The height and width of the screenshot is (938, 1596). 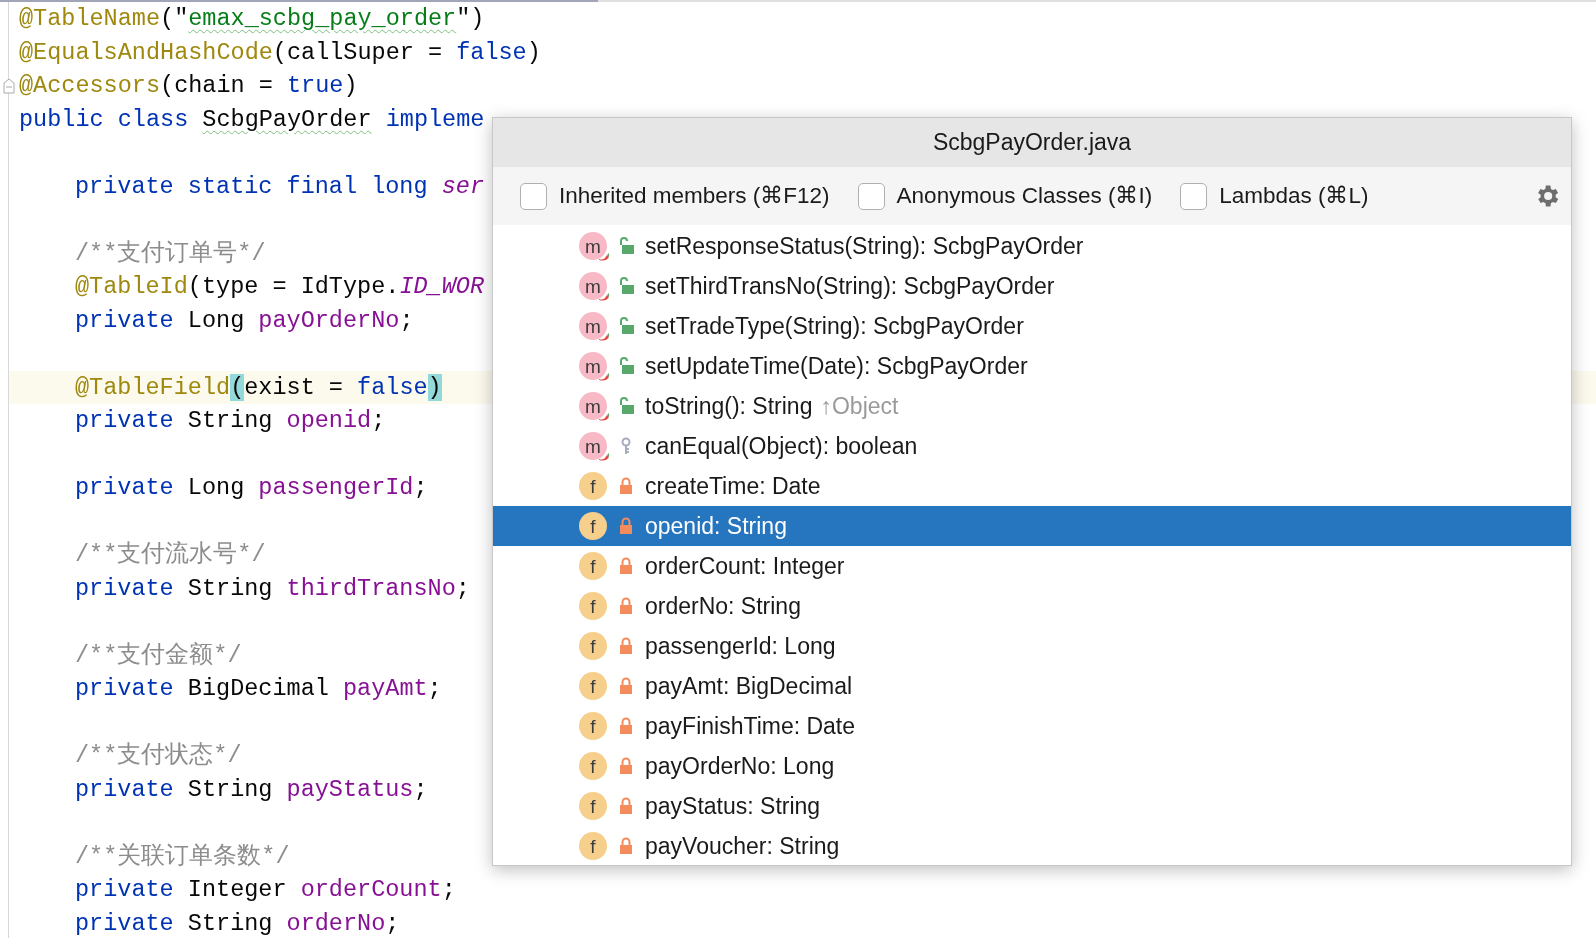 I want to click on member-signature: payFinishTime: Date, so click(x=750, y=726).